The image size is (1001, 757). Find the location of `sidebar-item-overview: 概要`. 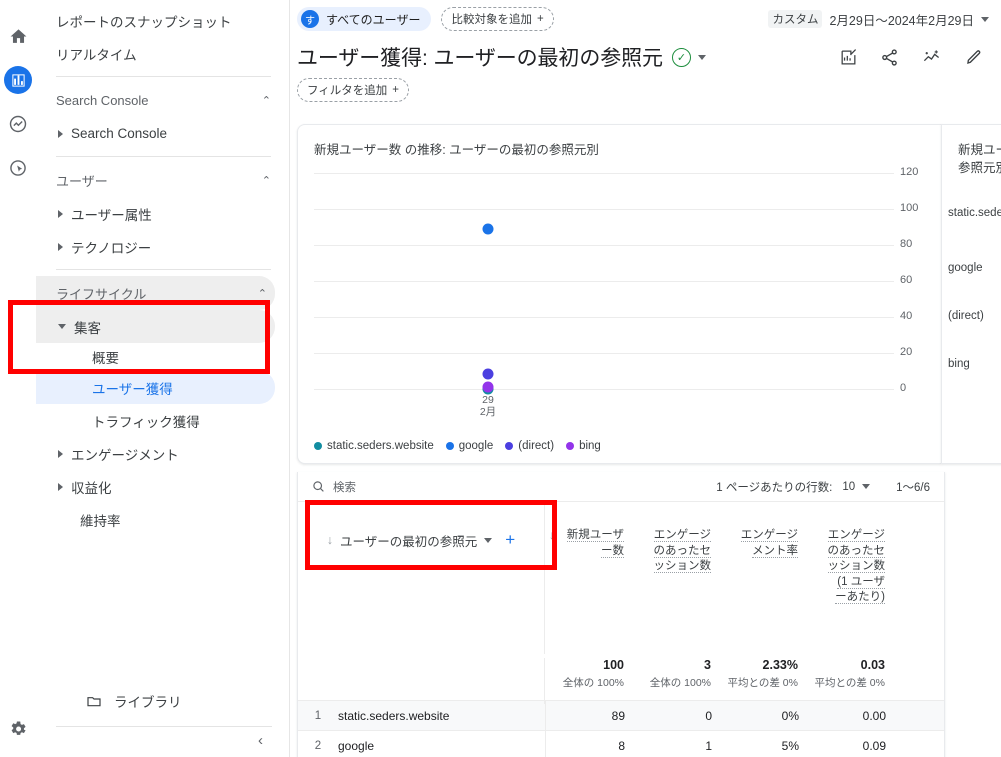

sidebar-item-overview: 概要 is located at coordinates (155, 357).